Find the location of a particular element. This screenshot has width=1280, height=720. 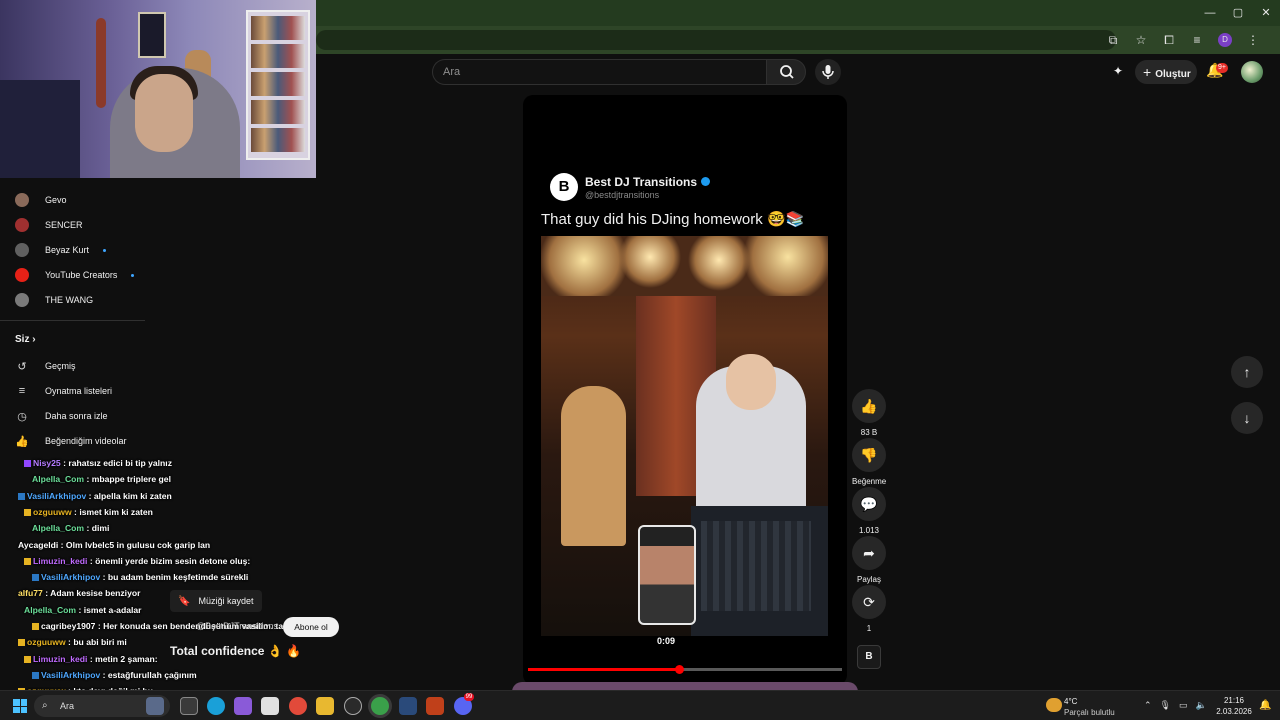

bookmark-star-icon: ☆ is located at coordinates (1141, 40).